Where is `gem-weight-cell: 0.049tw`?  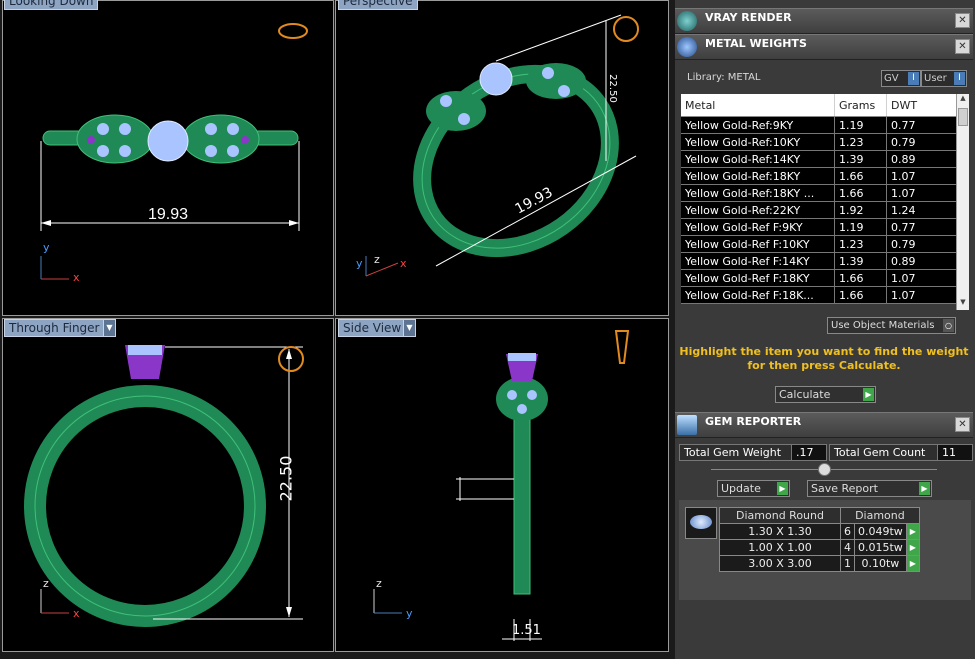 gem-weight-cell: 0.049tw is located at coordinates (880, 531).